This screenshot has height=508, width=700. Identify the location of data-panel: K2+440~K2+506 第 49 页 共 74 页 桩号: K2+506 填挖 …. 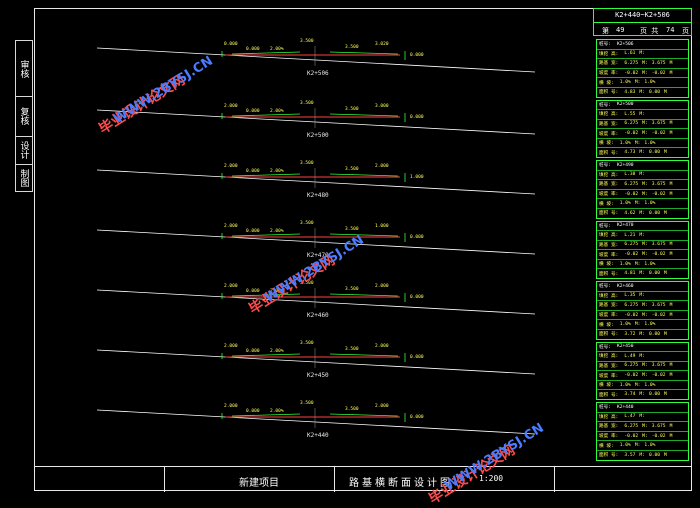
(642, 243).